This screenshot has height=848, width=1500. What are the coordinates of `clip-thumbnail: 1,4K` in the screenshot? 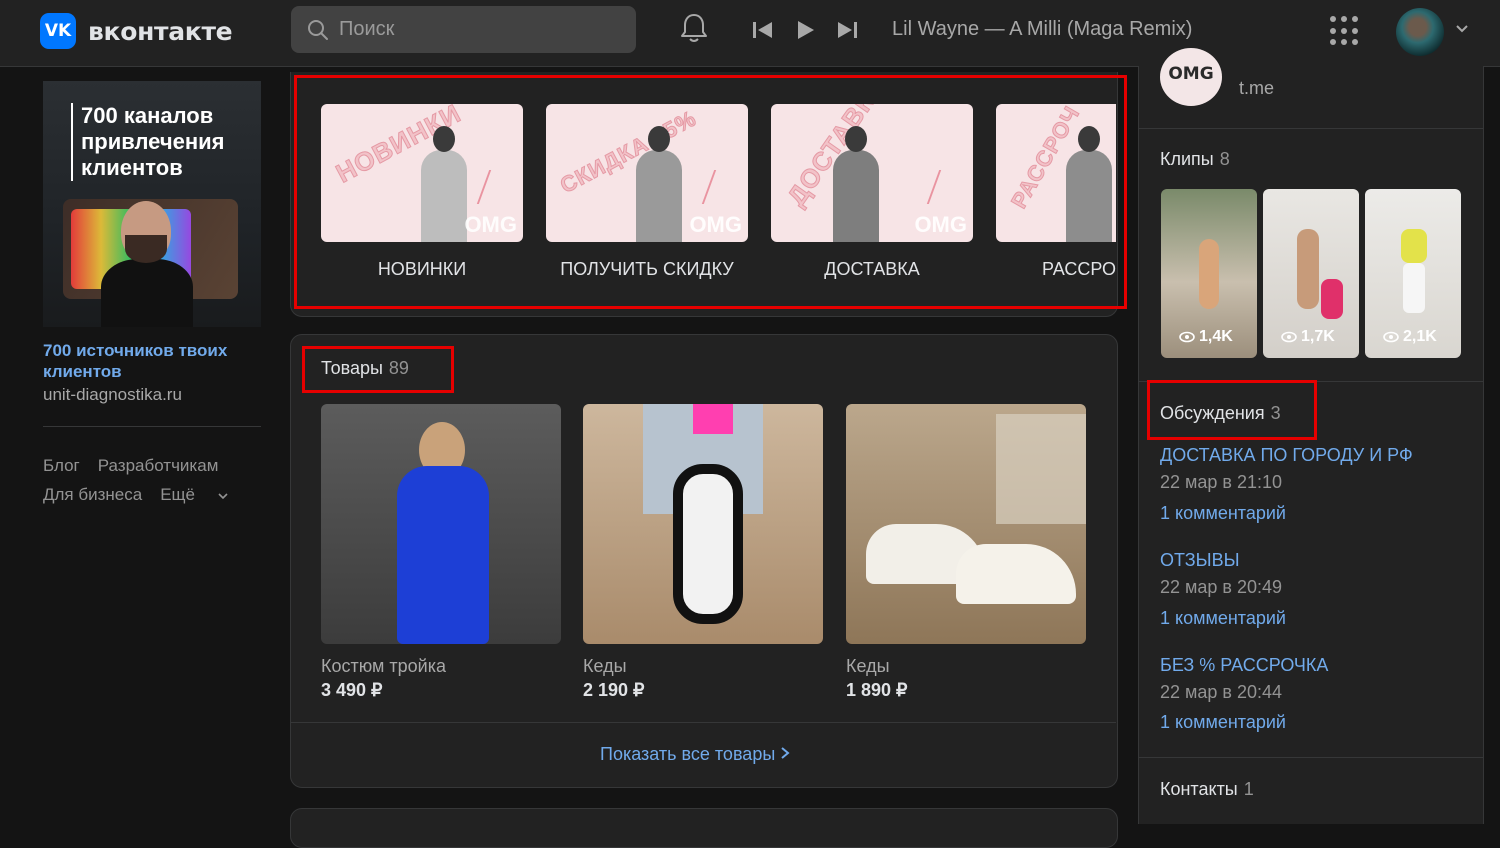 It's located at (1209, 273).